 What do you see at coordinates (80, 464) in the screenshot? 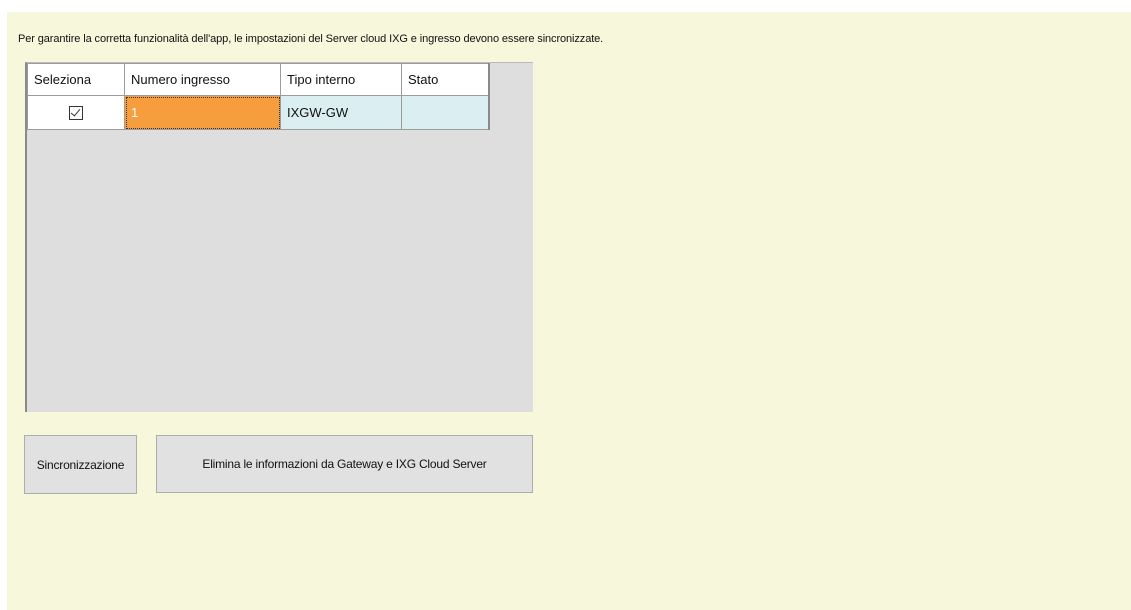
I see `sync-button: Sincronizzazione` at bounding box center [80, 464].